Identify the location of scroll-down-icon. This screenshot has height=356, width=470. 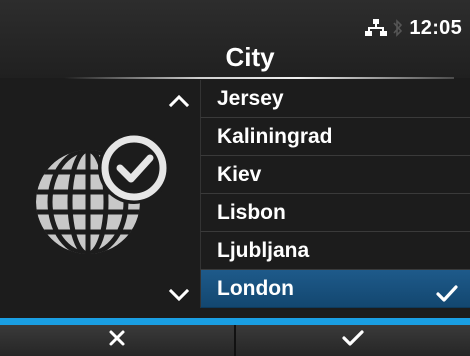
(179, 295).